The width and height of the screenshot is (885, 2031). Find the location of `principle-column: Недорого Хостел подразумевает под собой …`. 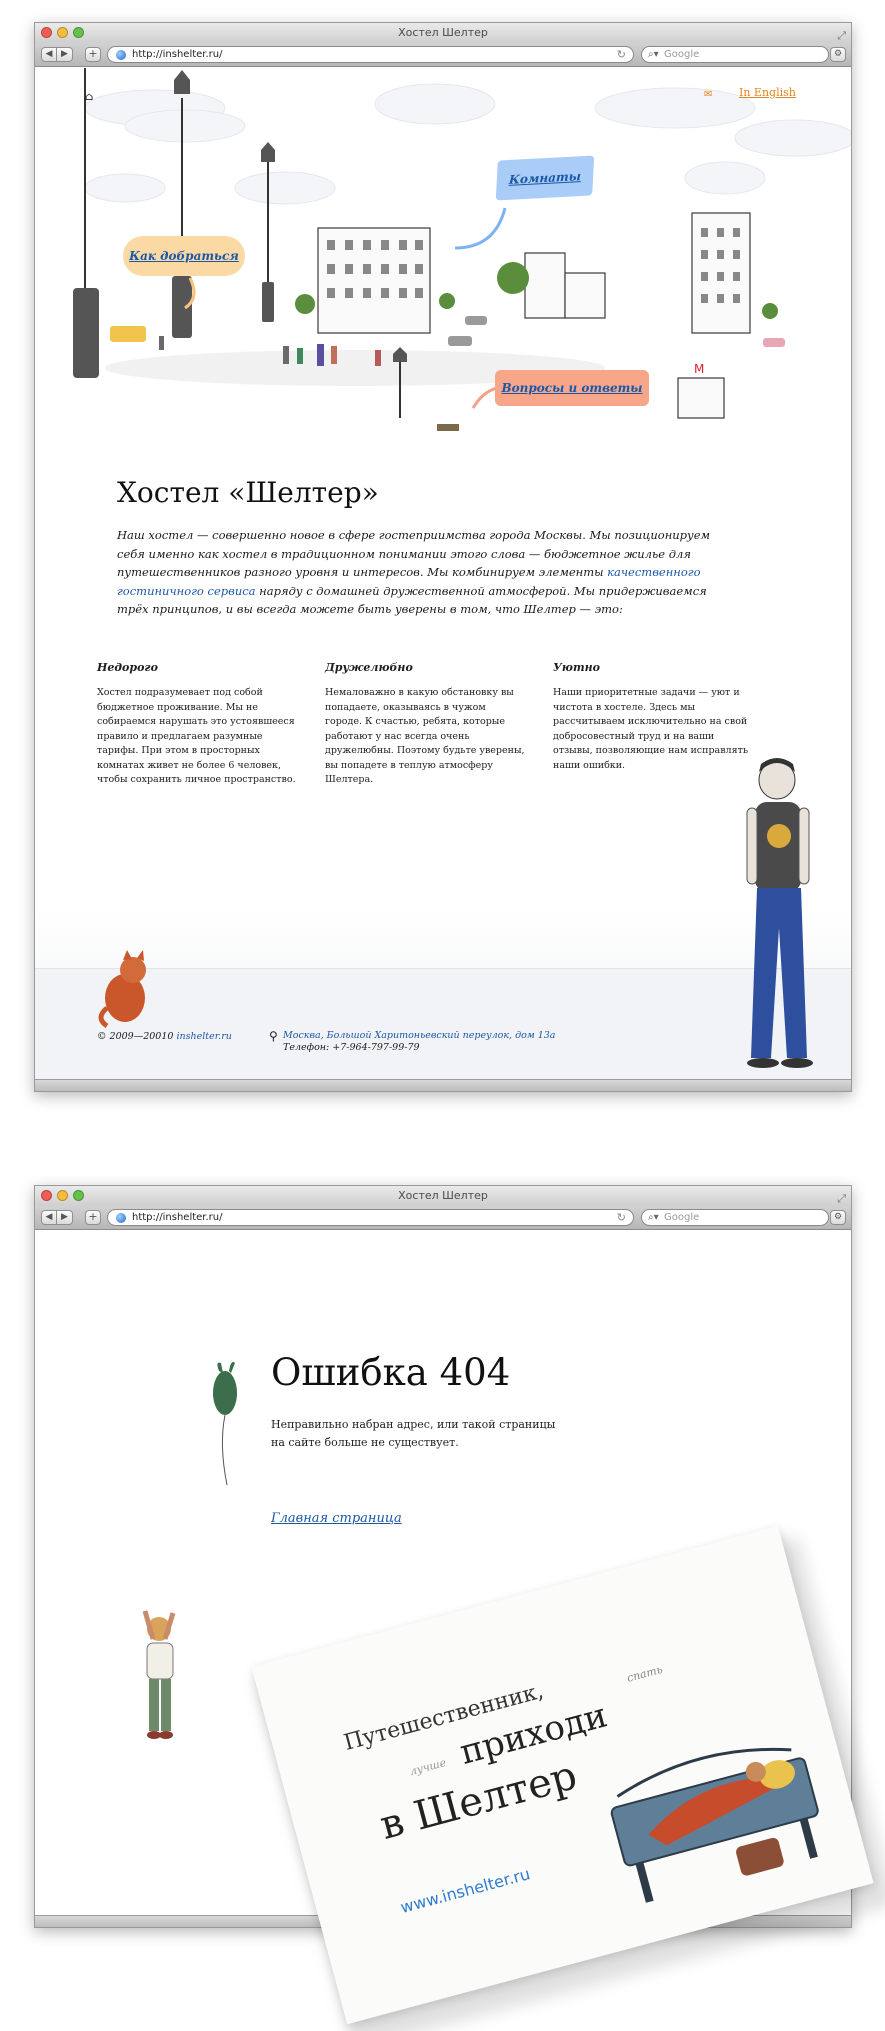

principle-column: Недорого Хостел подразумевает под собой … is located at coordinates (197, 724).